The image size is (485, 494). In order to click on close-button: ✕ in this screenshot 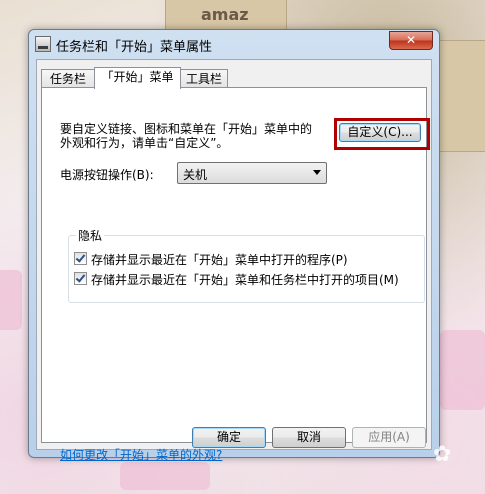, I will do `click(411, 40)`.